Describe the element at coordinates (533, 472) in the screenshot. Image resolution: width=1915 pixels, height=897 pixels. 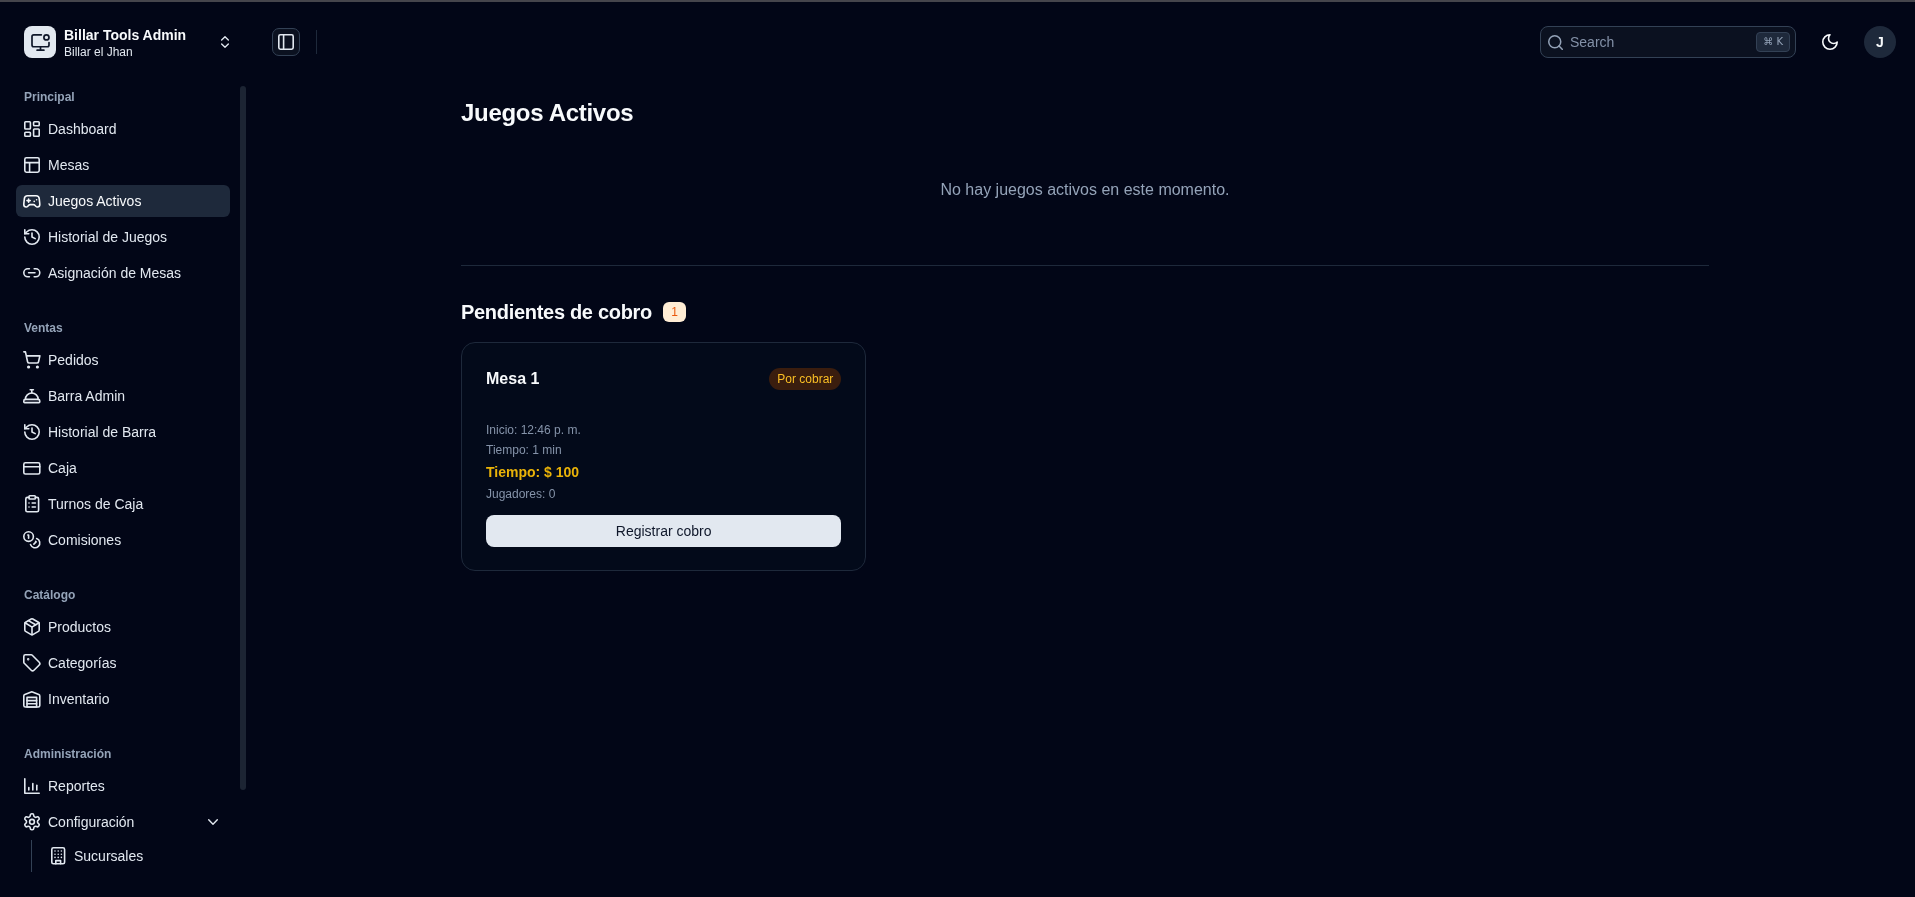
I see `amount-text: Tiempo: $ 100` at that location.